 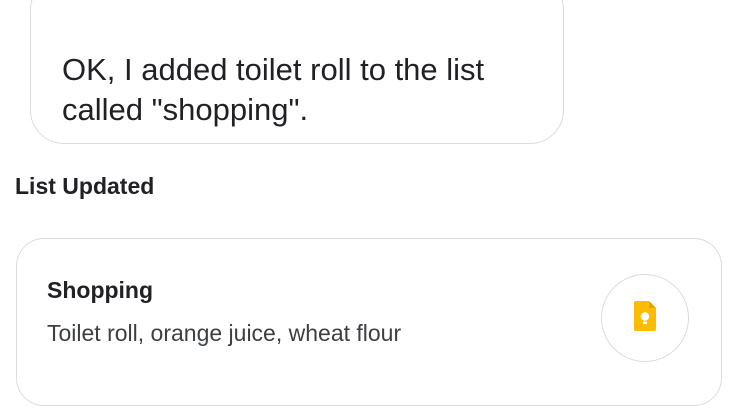 I want to click on open-in-keep-button, so click(x=645, y=318).